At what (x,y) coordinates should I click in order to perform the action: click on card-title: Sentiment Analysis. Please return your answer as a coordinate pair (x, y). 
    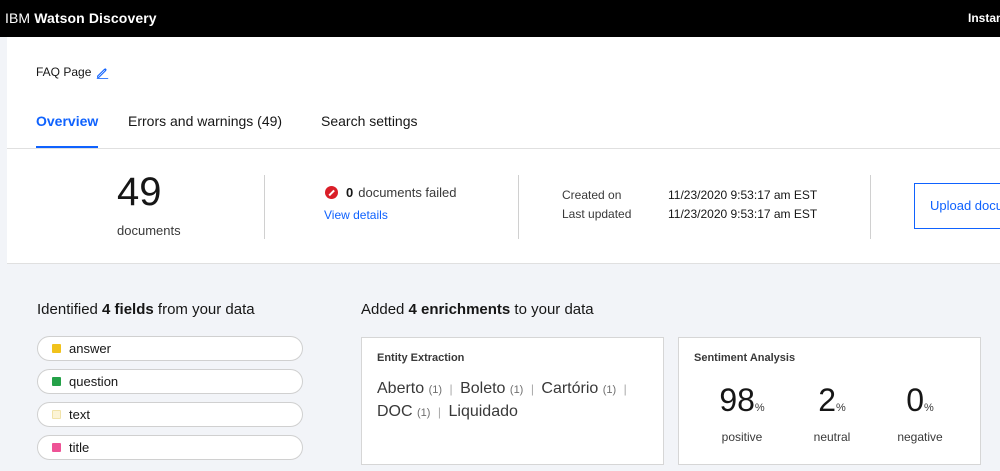
    Looking at the image, I should click on (745, 358).